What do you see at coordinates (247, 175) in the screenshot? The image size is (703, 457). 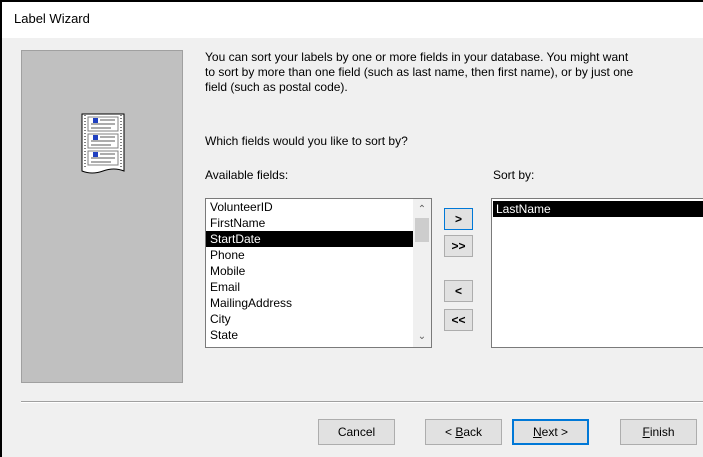 I see `available-fields-label: Available fields:` at bounding box center [247, 175].